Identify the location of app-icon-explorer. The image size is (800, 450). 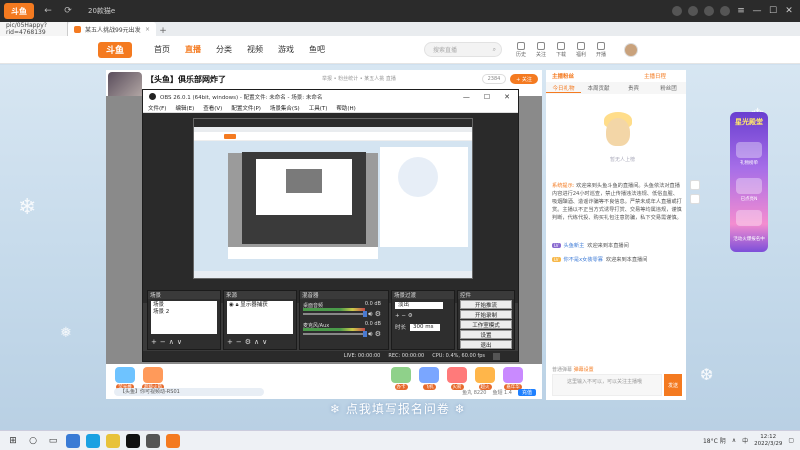
(73, 440).